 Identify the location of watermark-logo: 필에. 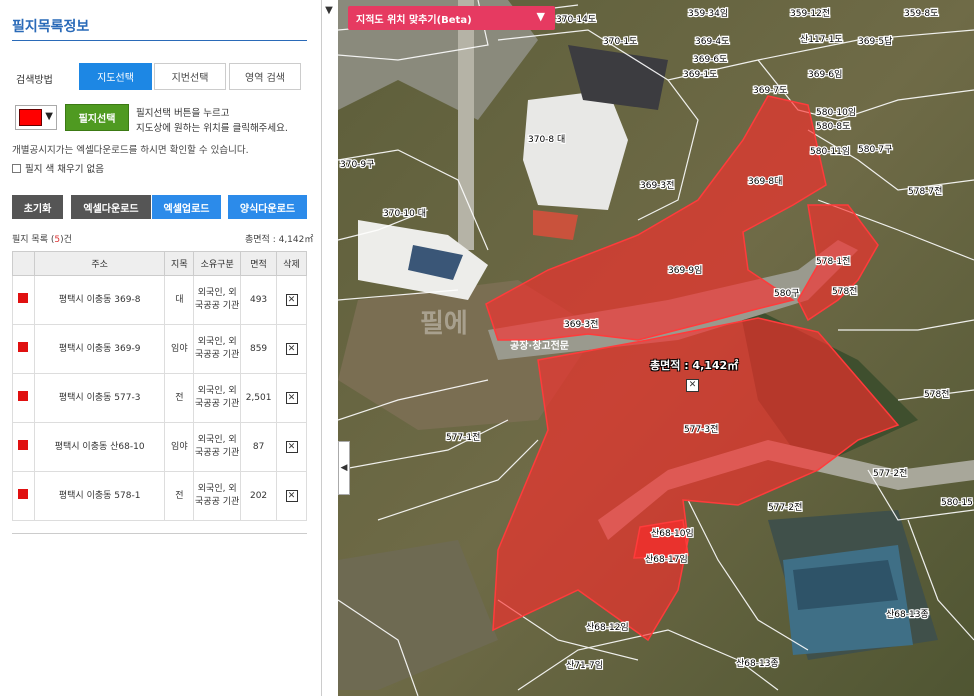
(444, 324).